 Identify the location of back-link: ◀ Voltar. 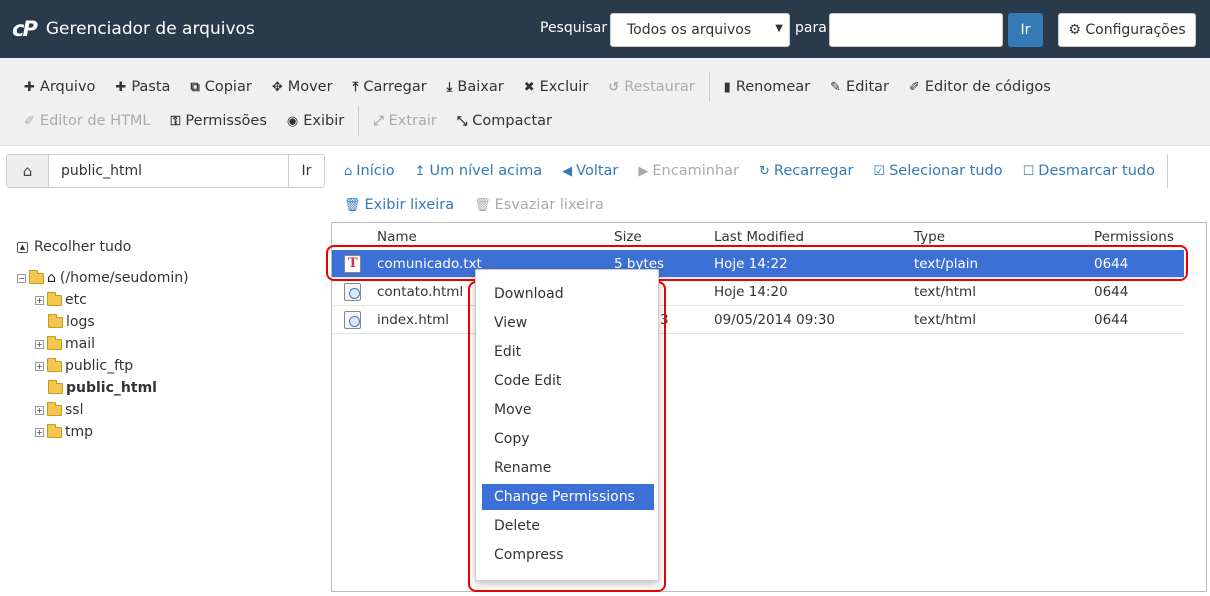
(590, 171).